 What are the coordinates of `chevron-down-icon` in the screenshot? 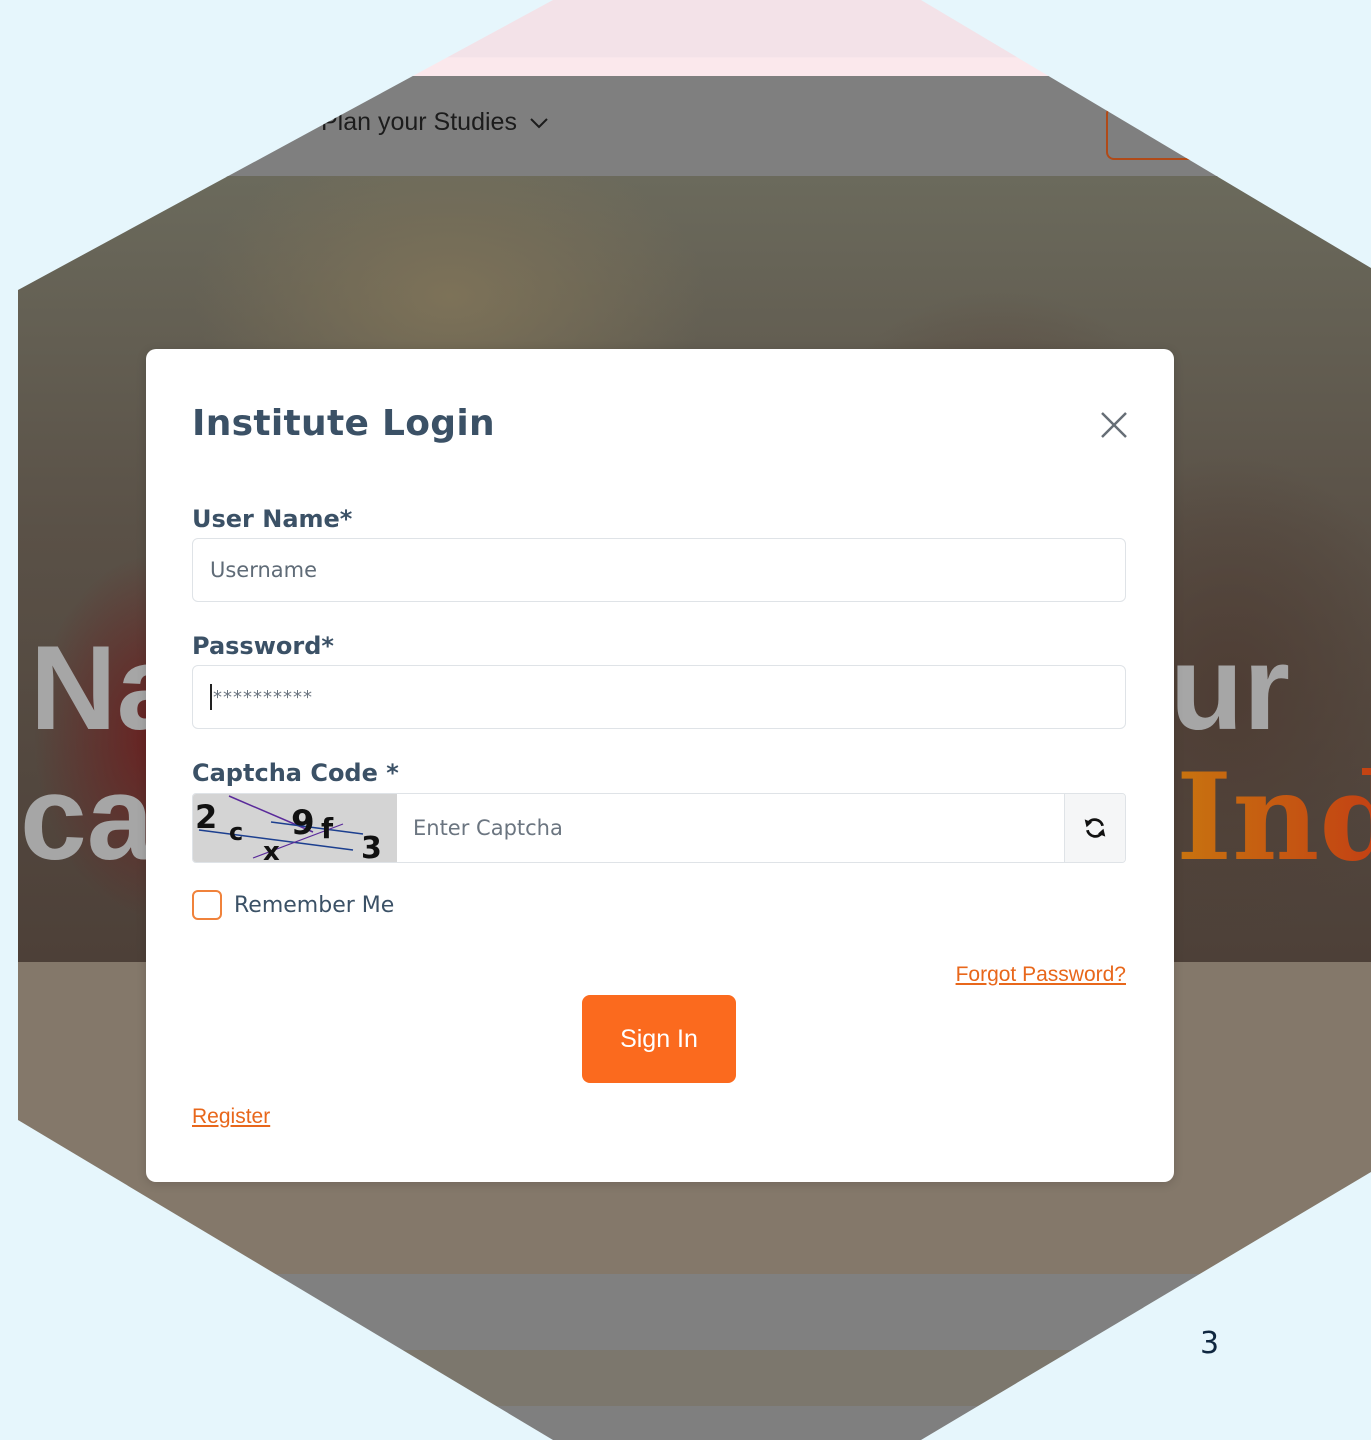 It's located at (539, 122).